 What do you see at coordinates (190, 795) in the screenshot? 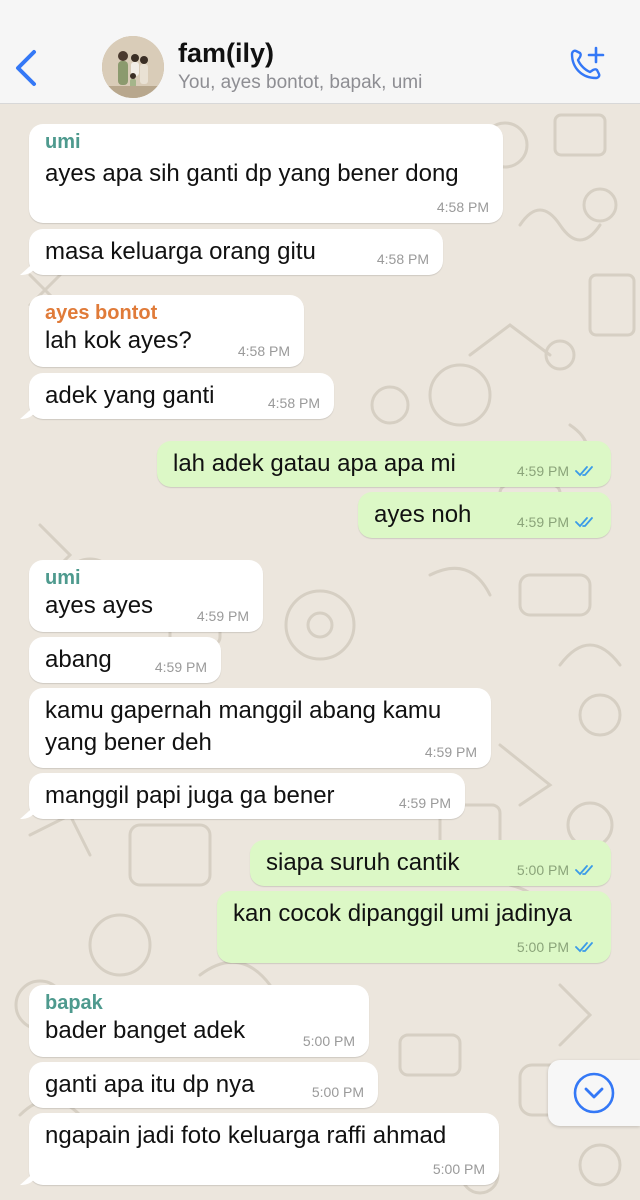
I see `message-text: manggil papi juga ga bener` at bounding box center [190, 795].